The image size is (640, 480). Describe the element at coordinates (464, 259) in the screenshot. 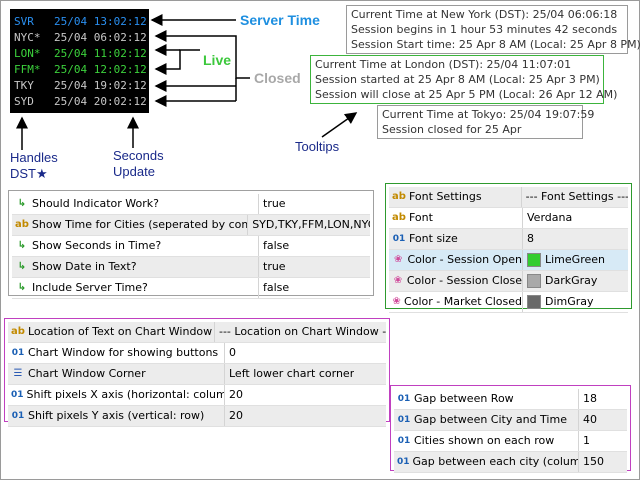

I see `setting-label: Color - Session Open` at that location.